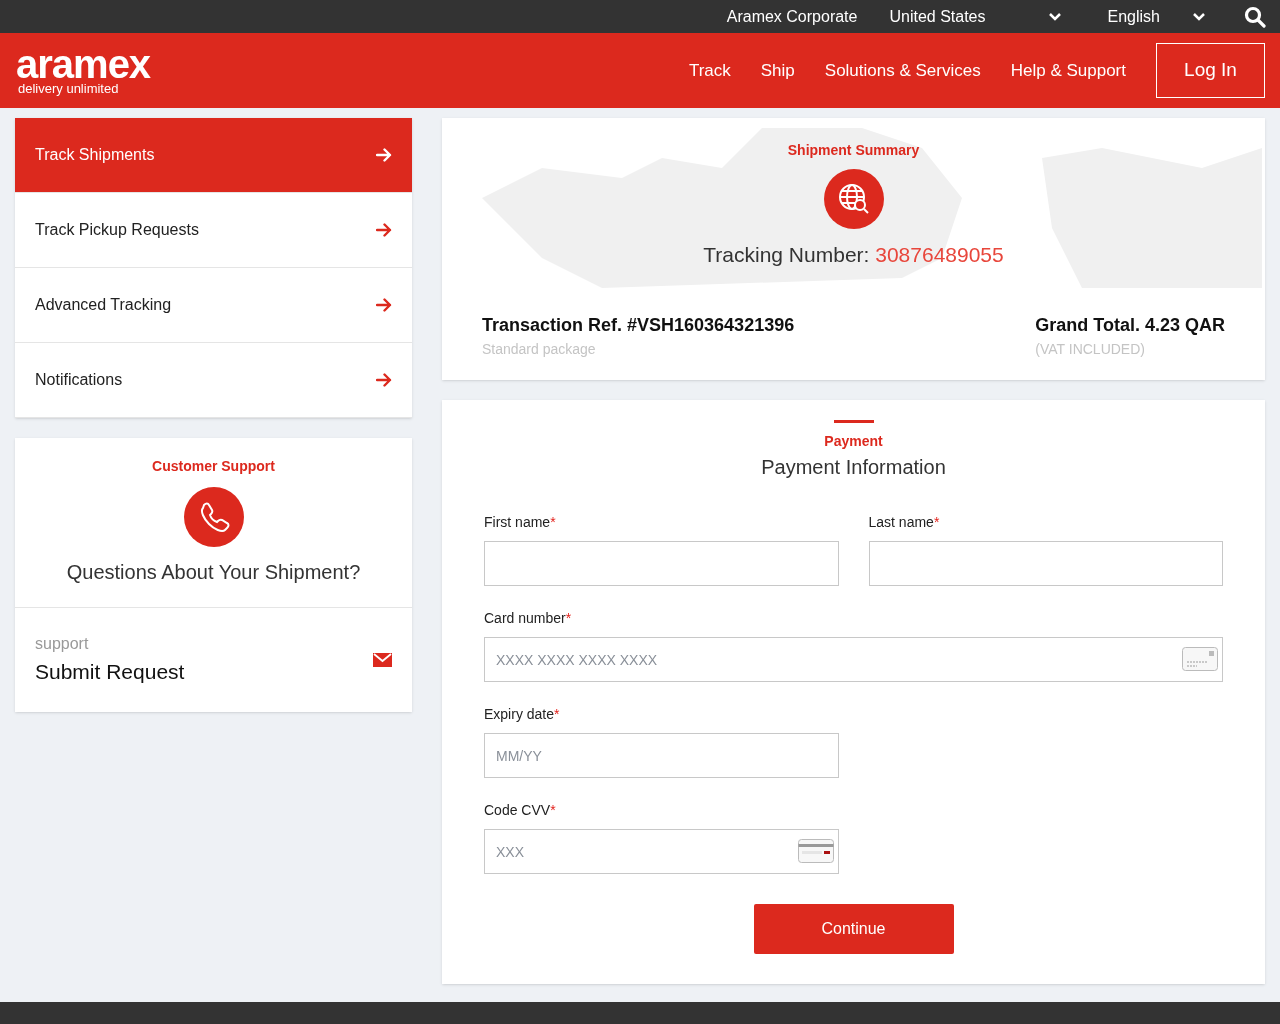  I want to click on step-indicator, so click(853, 421).